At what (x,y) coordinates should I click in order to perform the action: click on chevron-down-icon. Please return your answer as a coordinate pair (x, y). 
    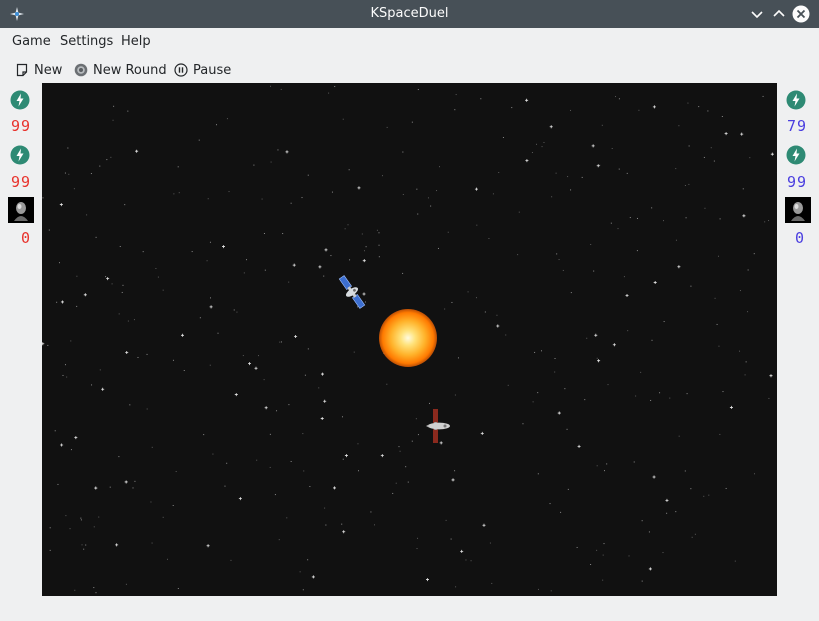
    Looking at the image, I should click on (757, 14).